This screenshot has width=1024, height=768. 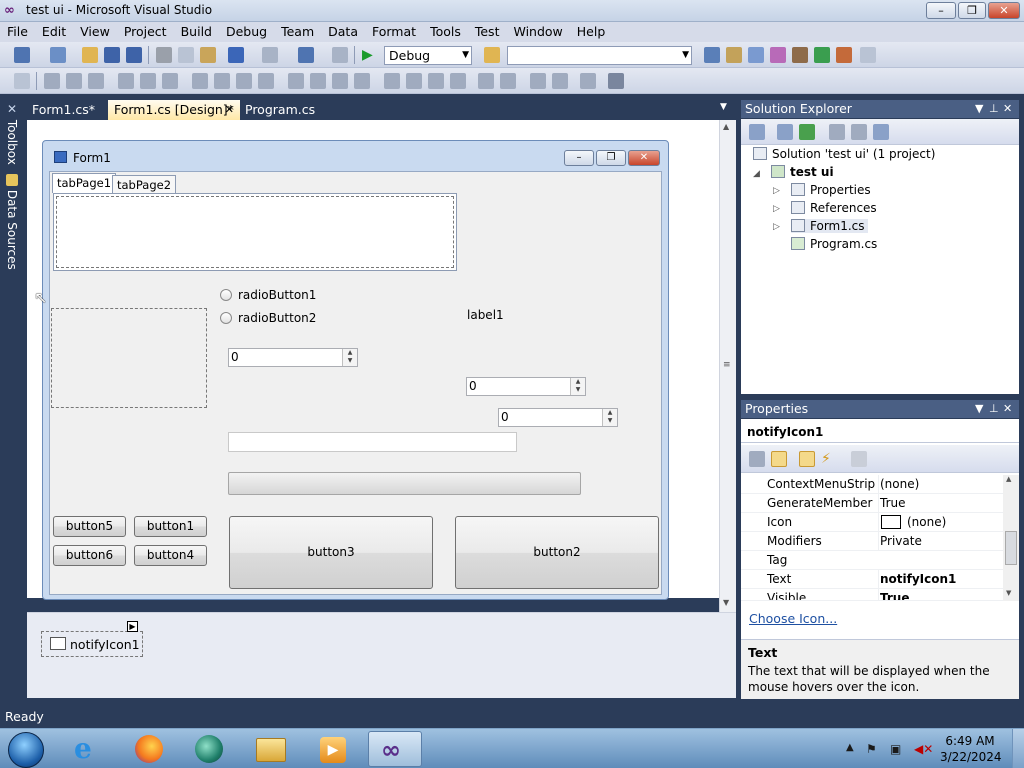 What do you see at coordinates (268, 295) in the screenshot?
I see `radio-button-1: radioButton1` at bounding box center [268, 295].